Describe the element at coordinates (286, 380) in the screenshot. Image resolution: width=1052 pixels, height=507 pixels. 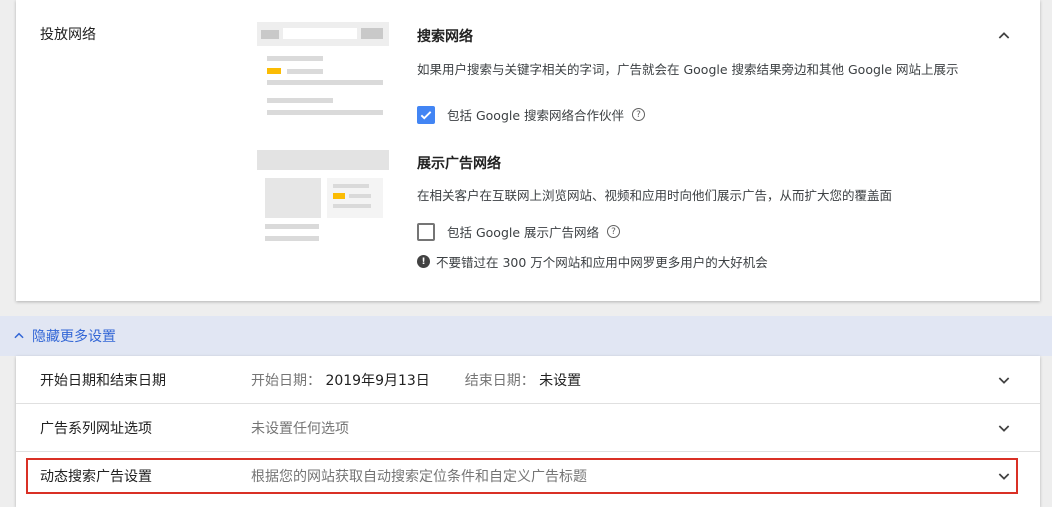
I see `start-date-label: 开始日期：` at that location.